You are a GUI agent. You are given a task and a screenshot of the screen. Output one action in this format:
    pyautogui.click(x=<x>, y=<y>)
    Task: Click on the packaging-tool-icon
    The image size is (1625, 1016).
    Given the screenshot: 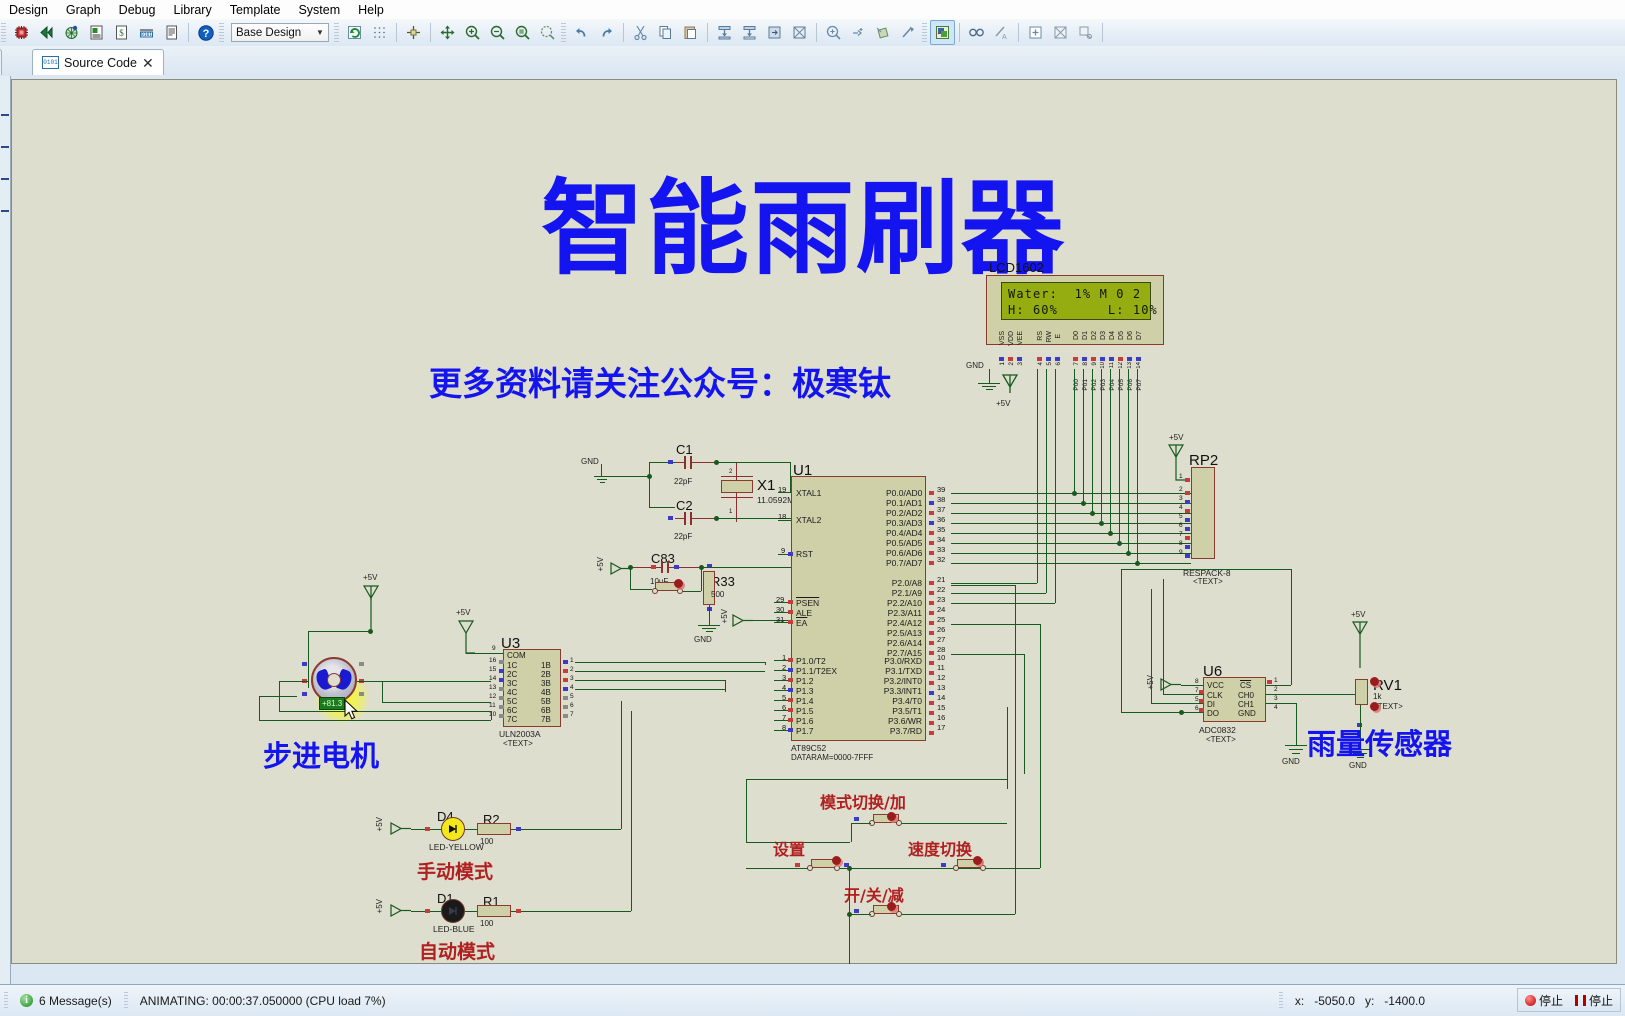 What is the action you would take?
    pyautogui.click(x=883, y=32)
    